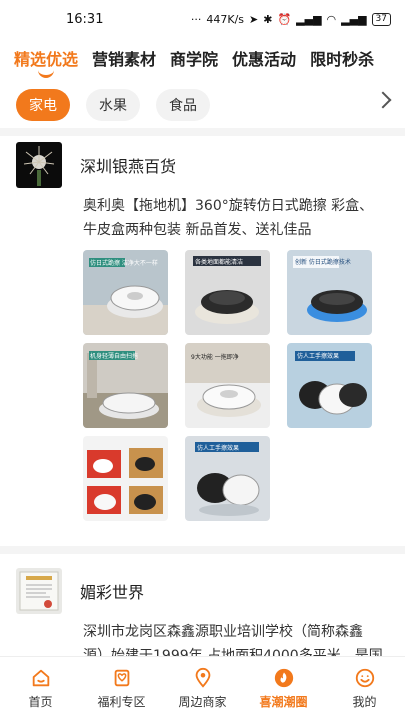 The width and height of the screenshot is (405, 720). I want to click on tab-label: 限时秒杀, so click(342, 59).